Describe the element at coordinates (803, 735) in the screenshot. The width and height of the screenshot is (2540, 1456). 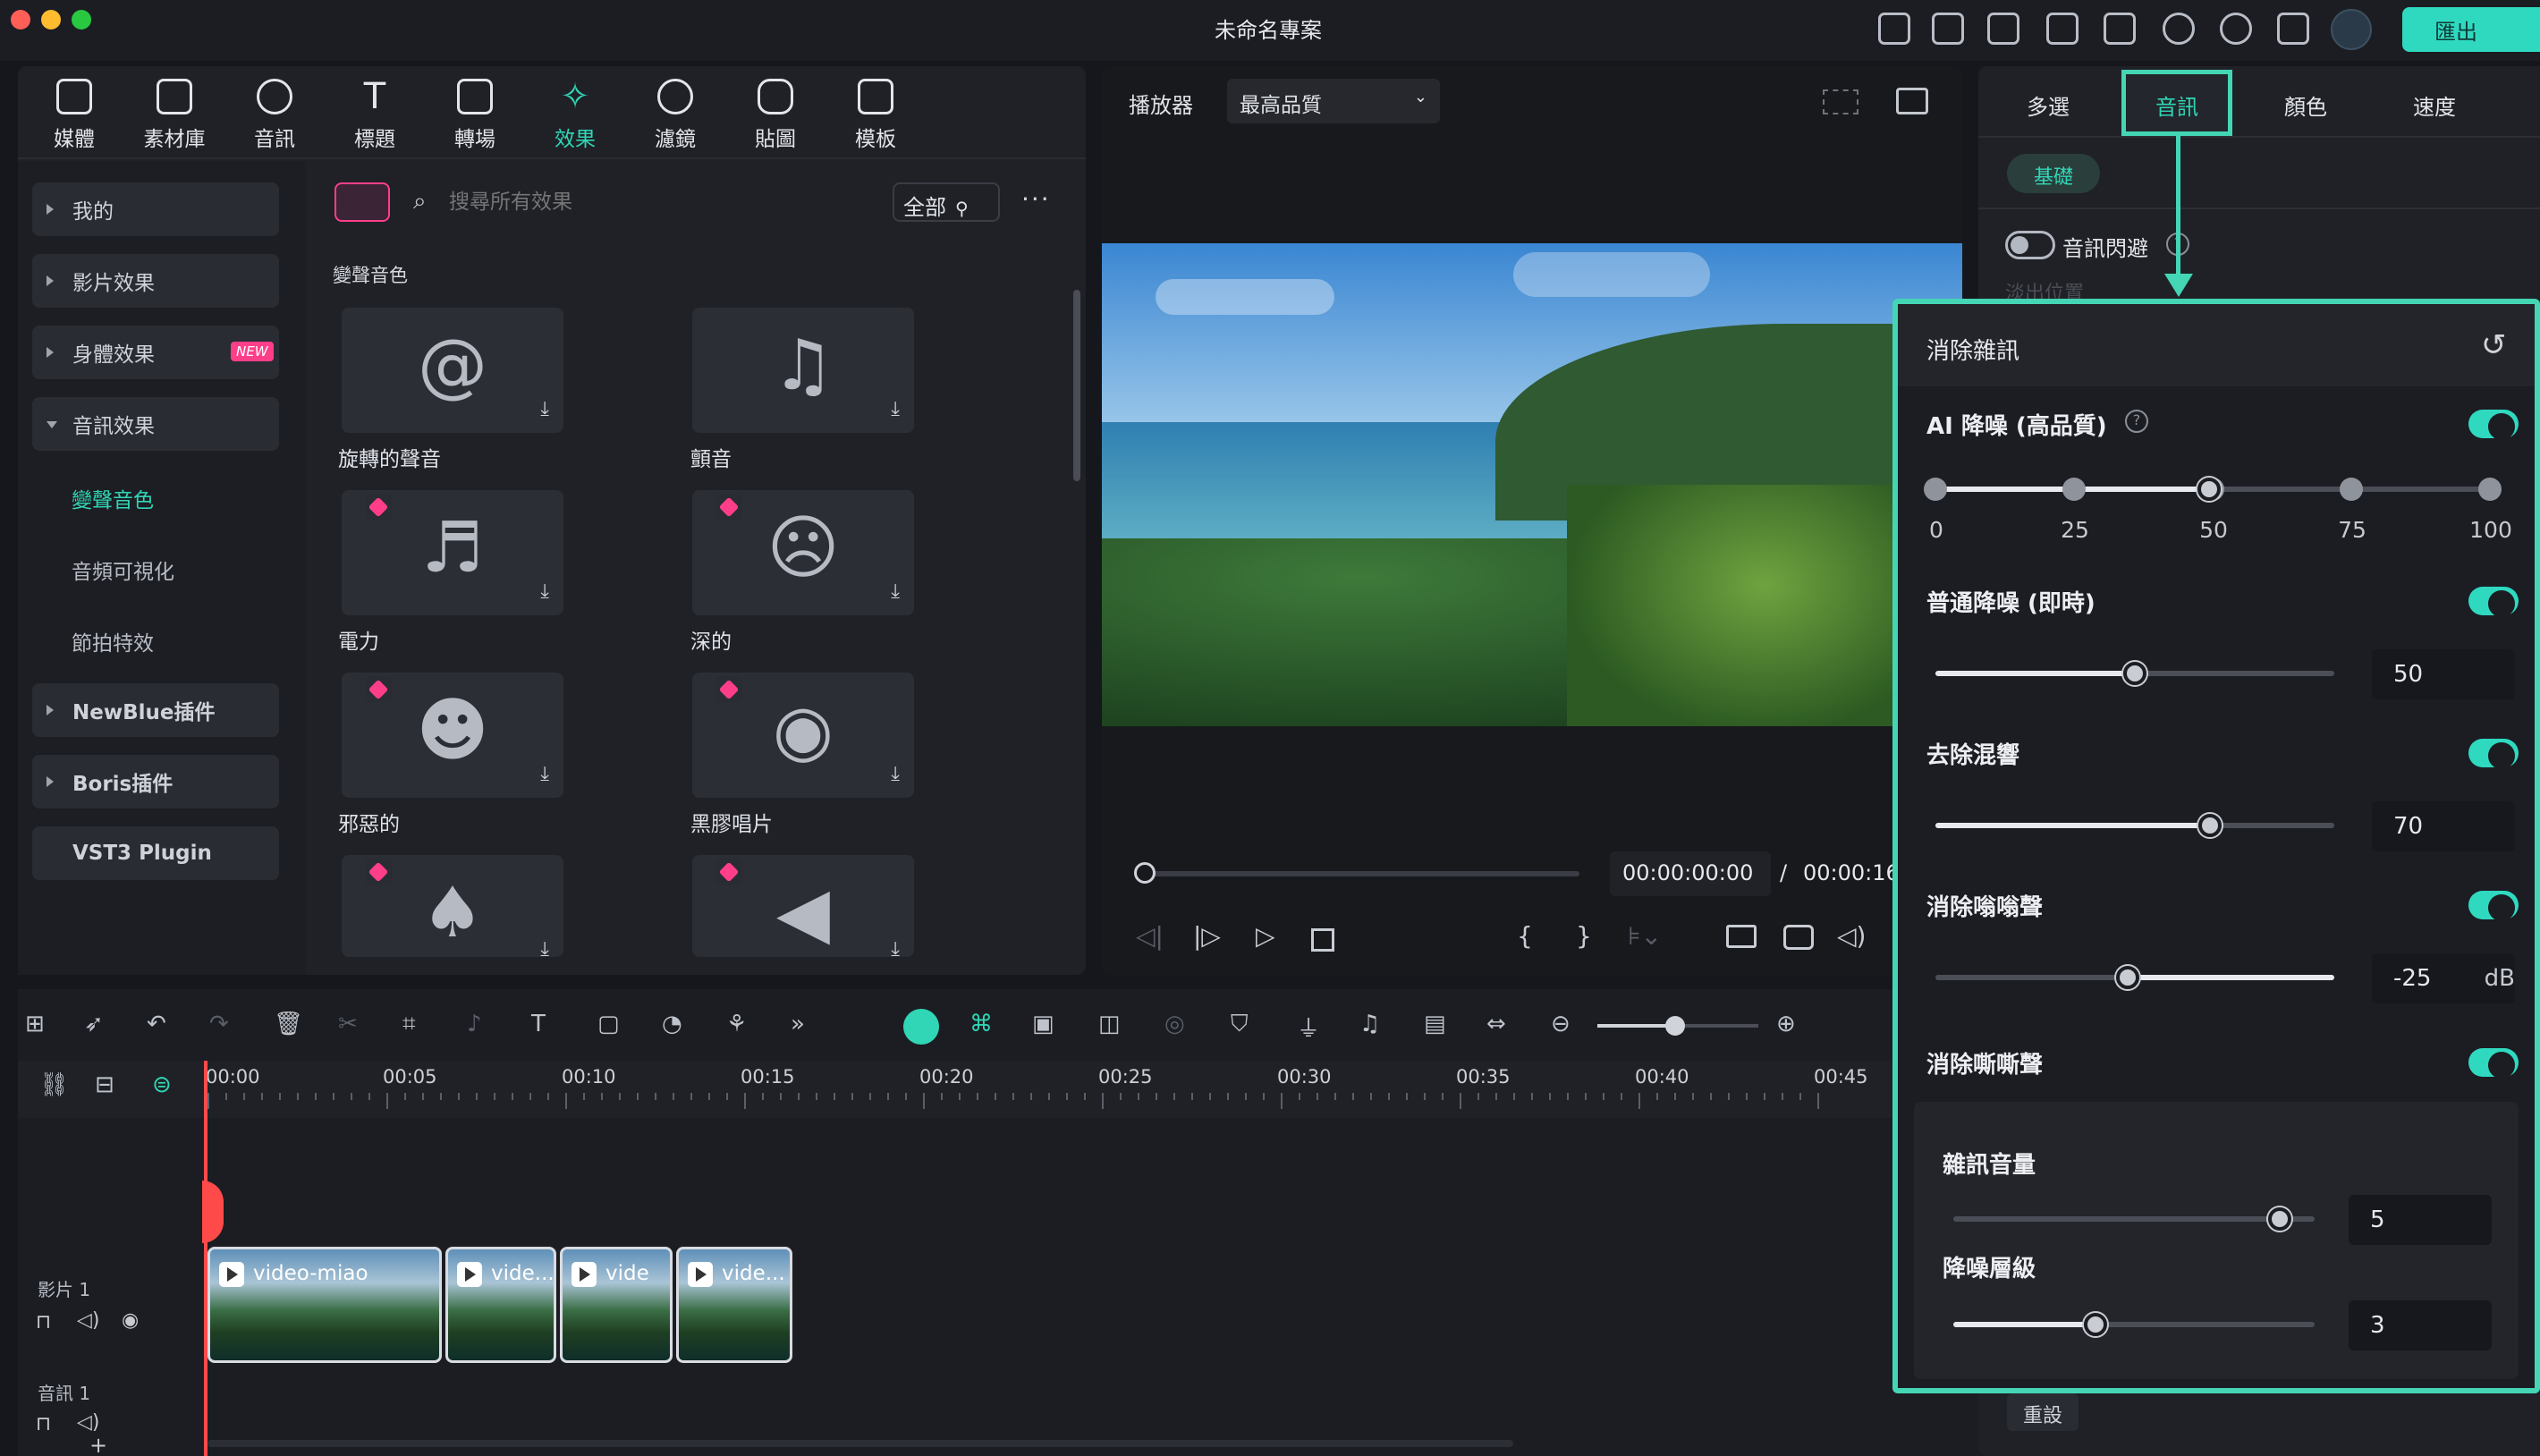
I see `effect-card: ◉ ⤓` at that location.